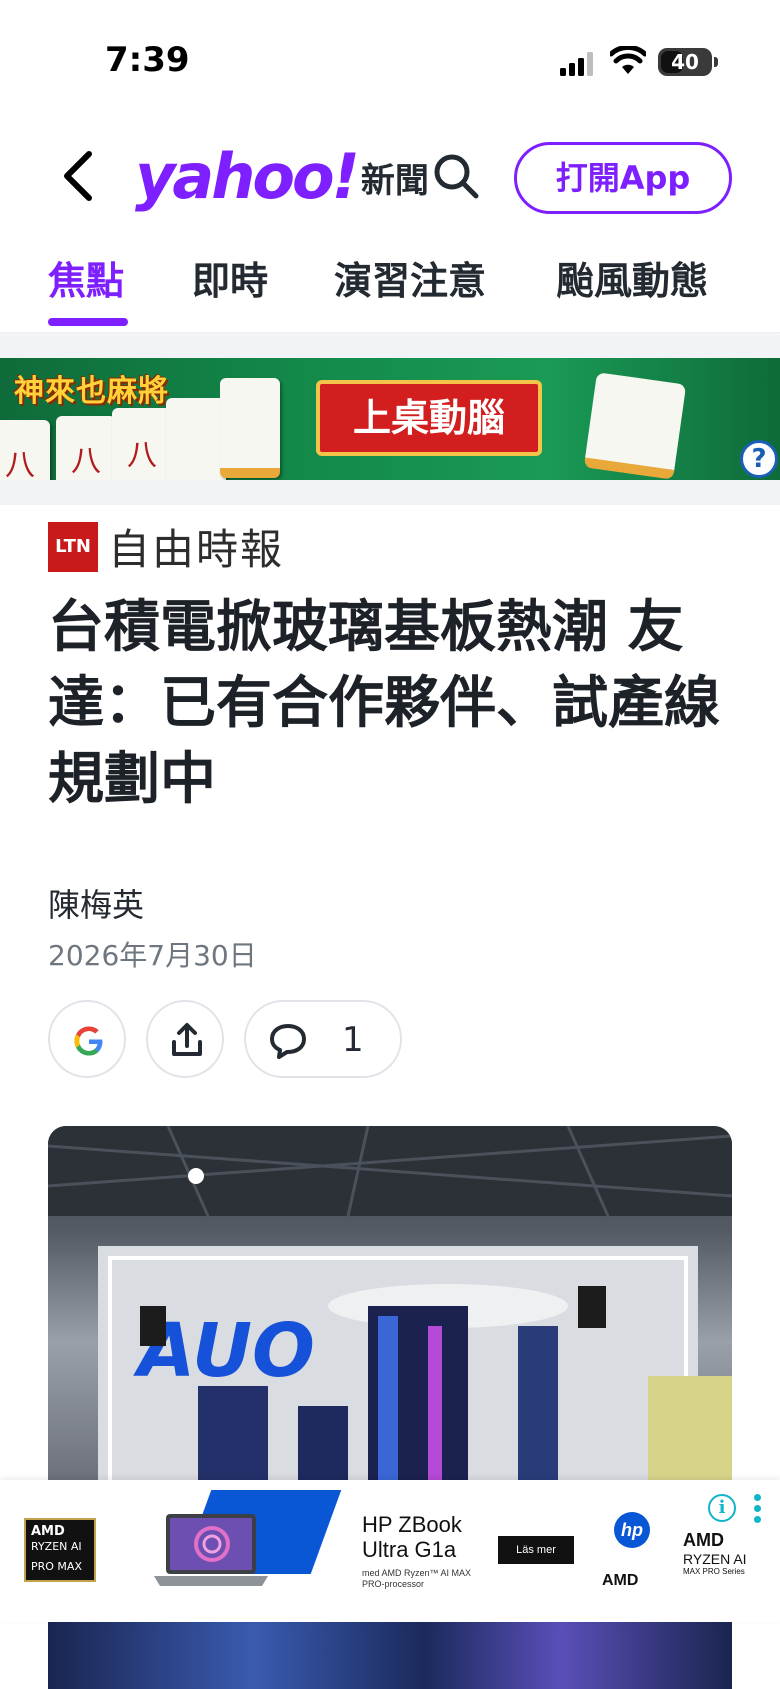 The image size is (780, 1689). I want to click on comments-button: 1, so click(323, 1039).